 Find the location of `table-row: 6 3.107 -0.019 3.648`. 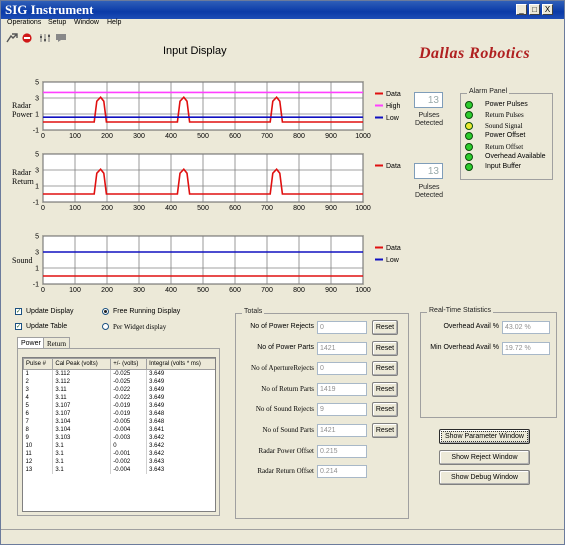

table-row: 6 3.107 -0.019 3.648 is located at coordinates (119, 413).